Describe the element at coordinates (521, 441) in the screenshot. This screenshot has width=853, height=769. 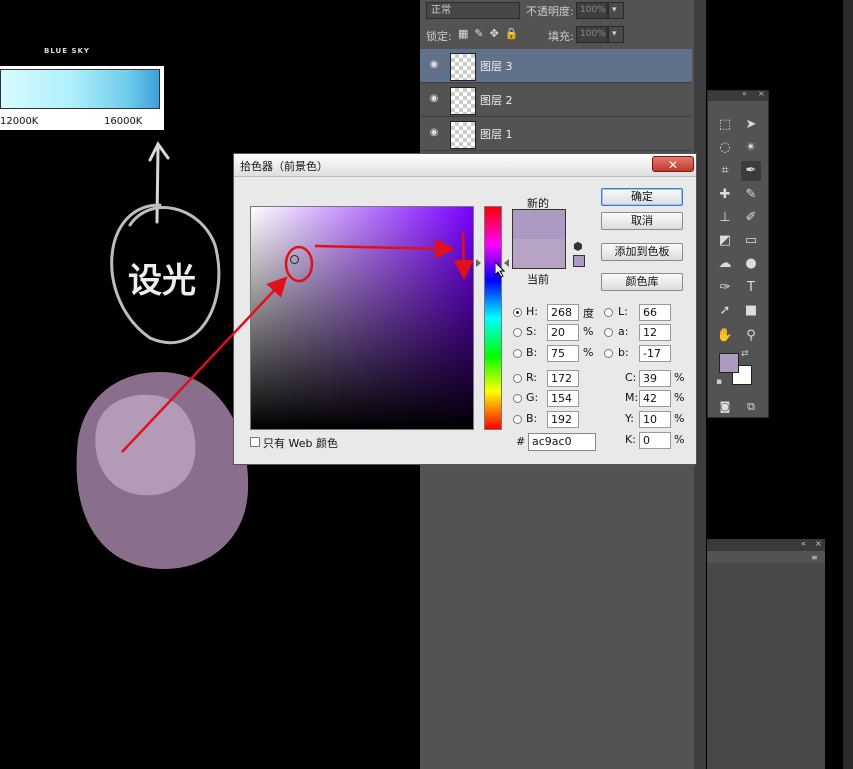
I see `hex-label: #` at that location.